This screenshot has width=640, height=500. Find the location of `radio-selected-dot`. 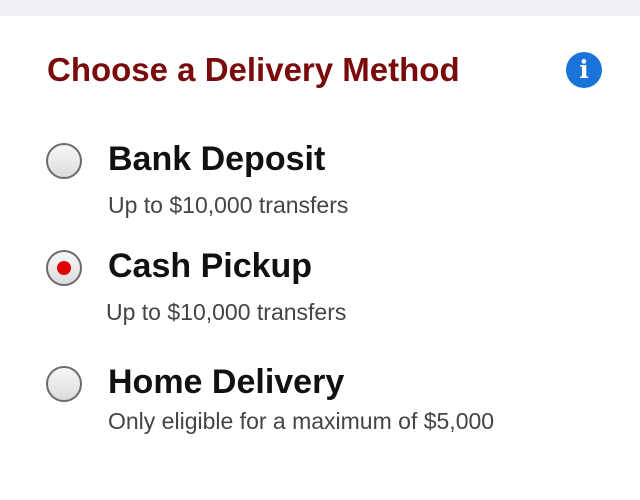

radio-selected-dot is located at coordinates (64, 268).